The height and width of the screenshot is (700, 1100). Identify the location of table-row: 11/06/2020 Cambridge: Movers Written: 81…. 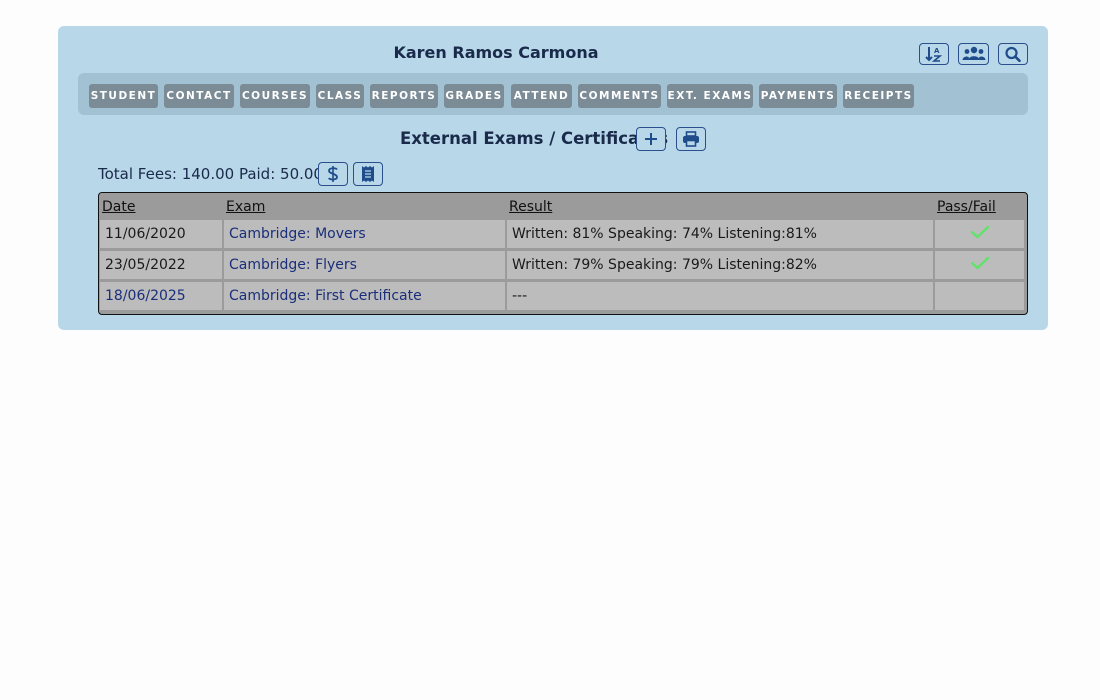
(562, 235).